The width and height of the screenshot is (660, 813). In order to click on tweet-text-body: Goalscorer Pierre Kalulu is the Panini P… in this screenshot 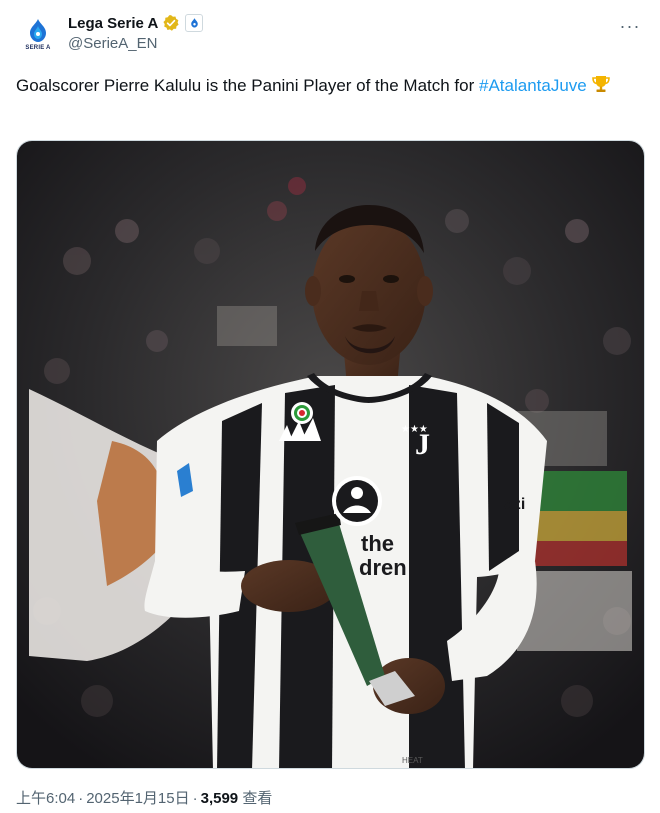, I will do `click(247, 85)`.